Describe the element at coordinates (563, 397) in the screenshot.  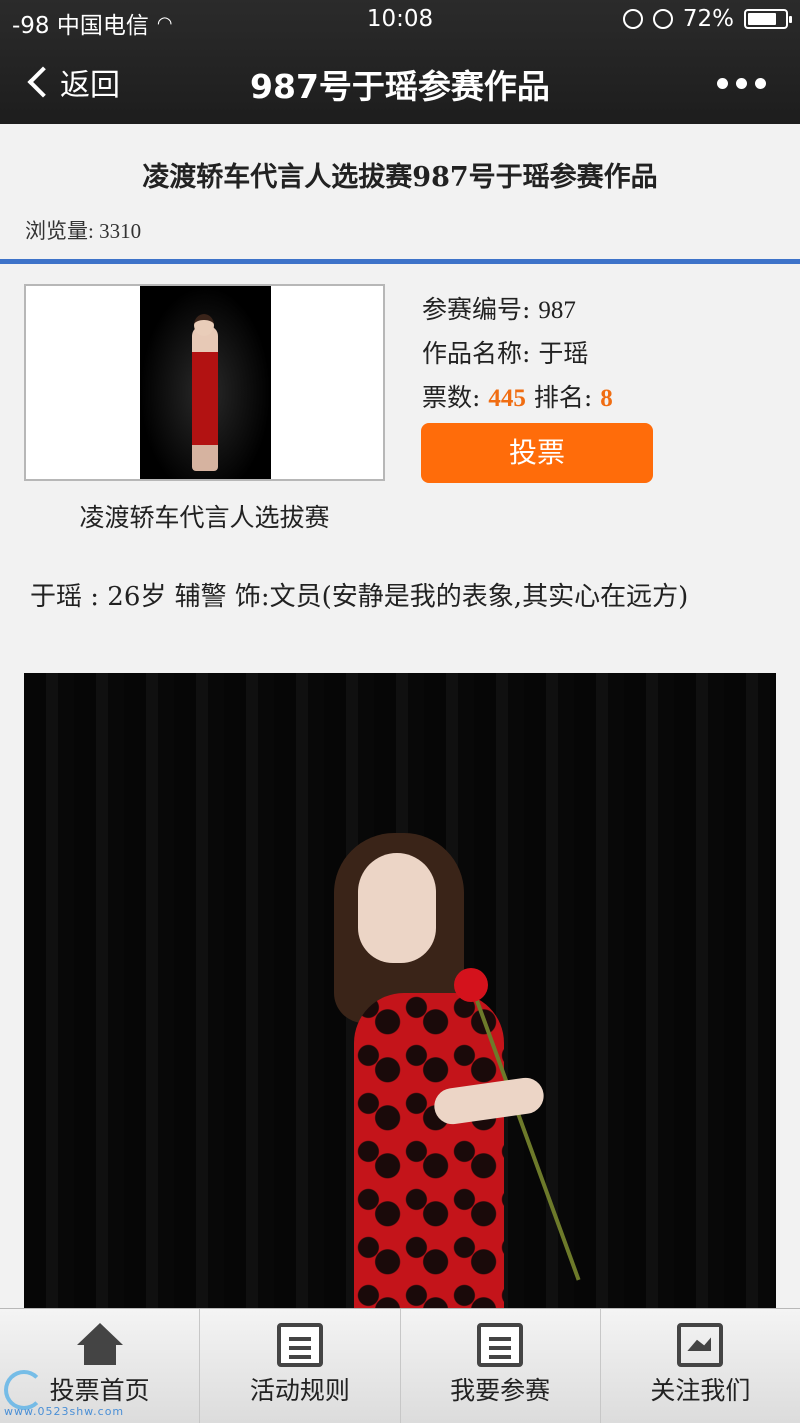
I see `rank-label: 排名:` at that location.